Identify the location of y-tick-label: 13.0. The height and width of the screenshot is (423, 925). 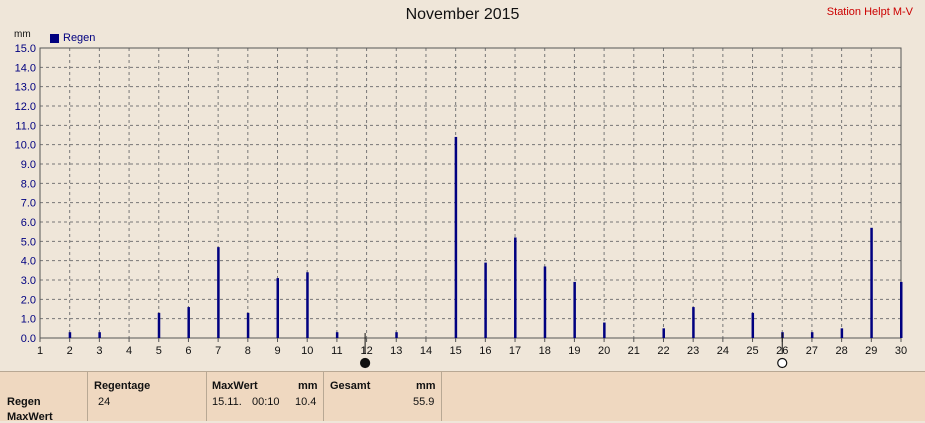
(25, 88).